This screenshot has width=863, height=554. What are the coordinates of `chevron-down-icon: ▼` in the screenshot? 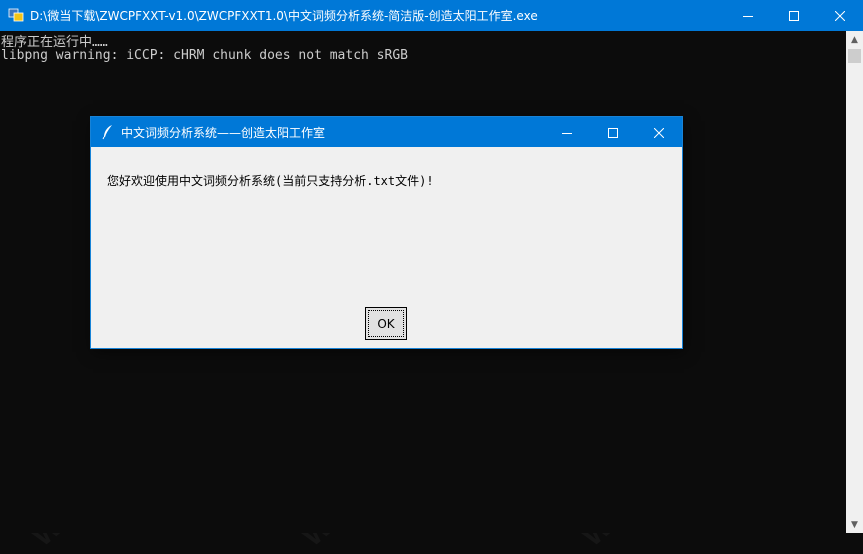 It's located at (854, 524).